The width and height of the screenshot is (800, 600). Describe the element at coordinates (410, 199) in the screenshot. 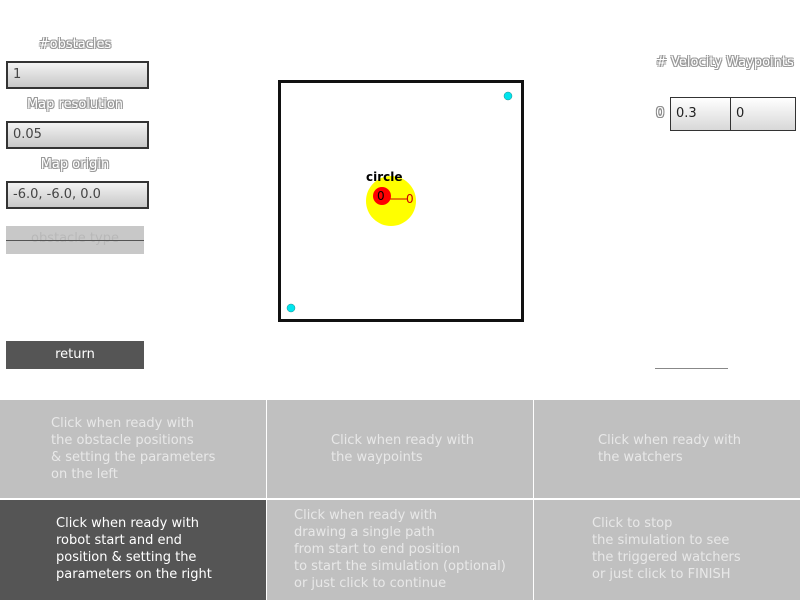

I see `robot-id-text: 0` at that location.